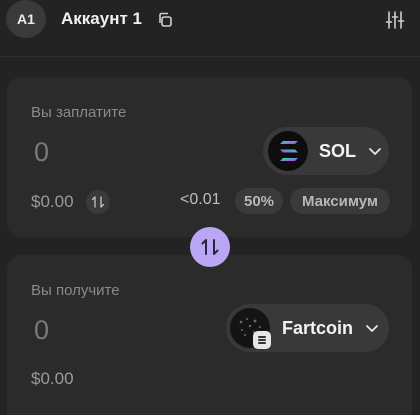 This screenshot has width=420, height=415. What do you see at coordinates (288, 151) in the screenshot?
I see `solana-logo-icon` at bounding box center [288, 151].